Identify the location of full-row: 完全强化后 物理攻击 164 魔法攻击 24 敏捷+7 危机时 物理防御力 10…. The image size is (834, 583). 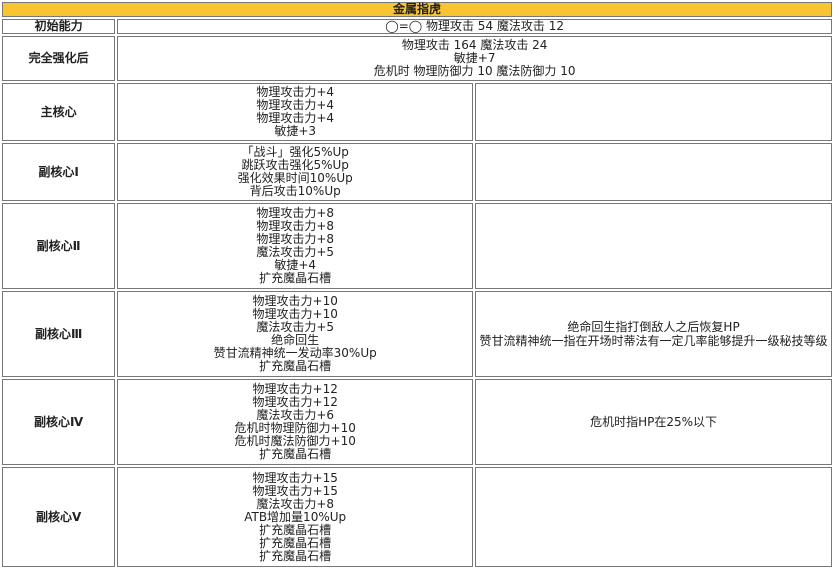
(417, 58).